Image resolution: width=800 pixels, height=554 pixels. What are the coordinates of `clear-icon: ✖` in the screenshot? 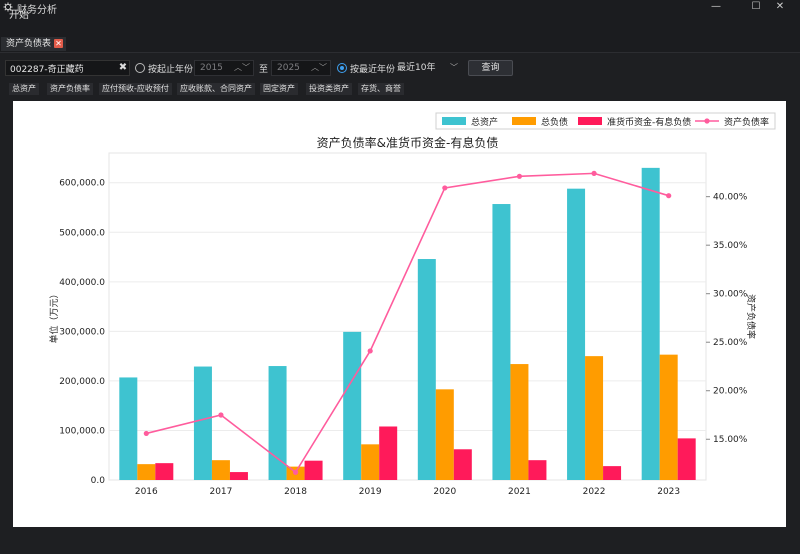 It's located at (123, 68).